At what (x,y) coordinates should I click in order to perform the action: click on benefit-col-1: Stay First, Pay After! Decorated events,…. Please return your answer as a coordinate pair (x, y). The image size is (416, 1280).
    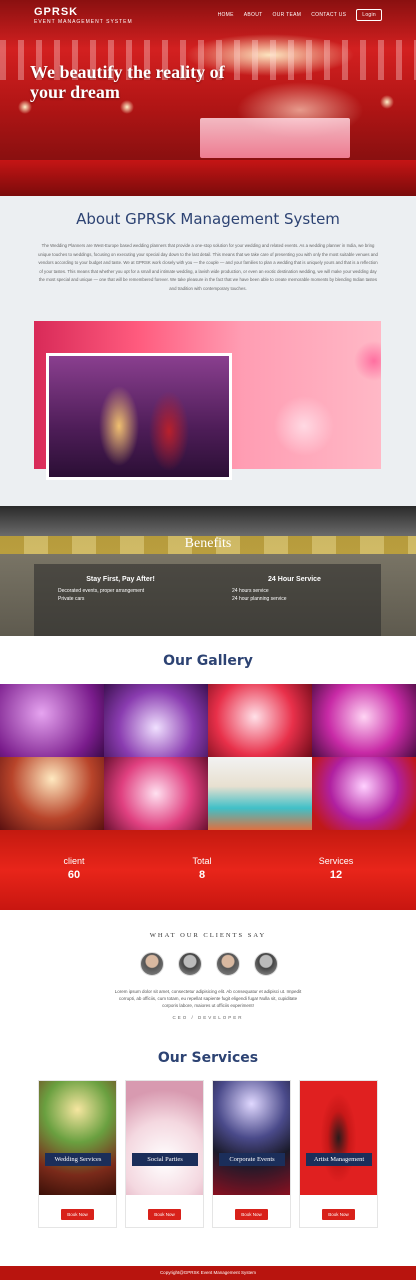
    Looking at the image, I should click on (120, 589).